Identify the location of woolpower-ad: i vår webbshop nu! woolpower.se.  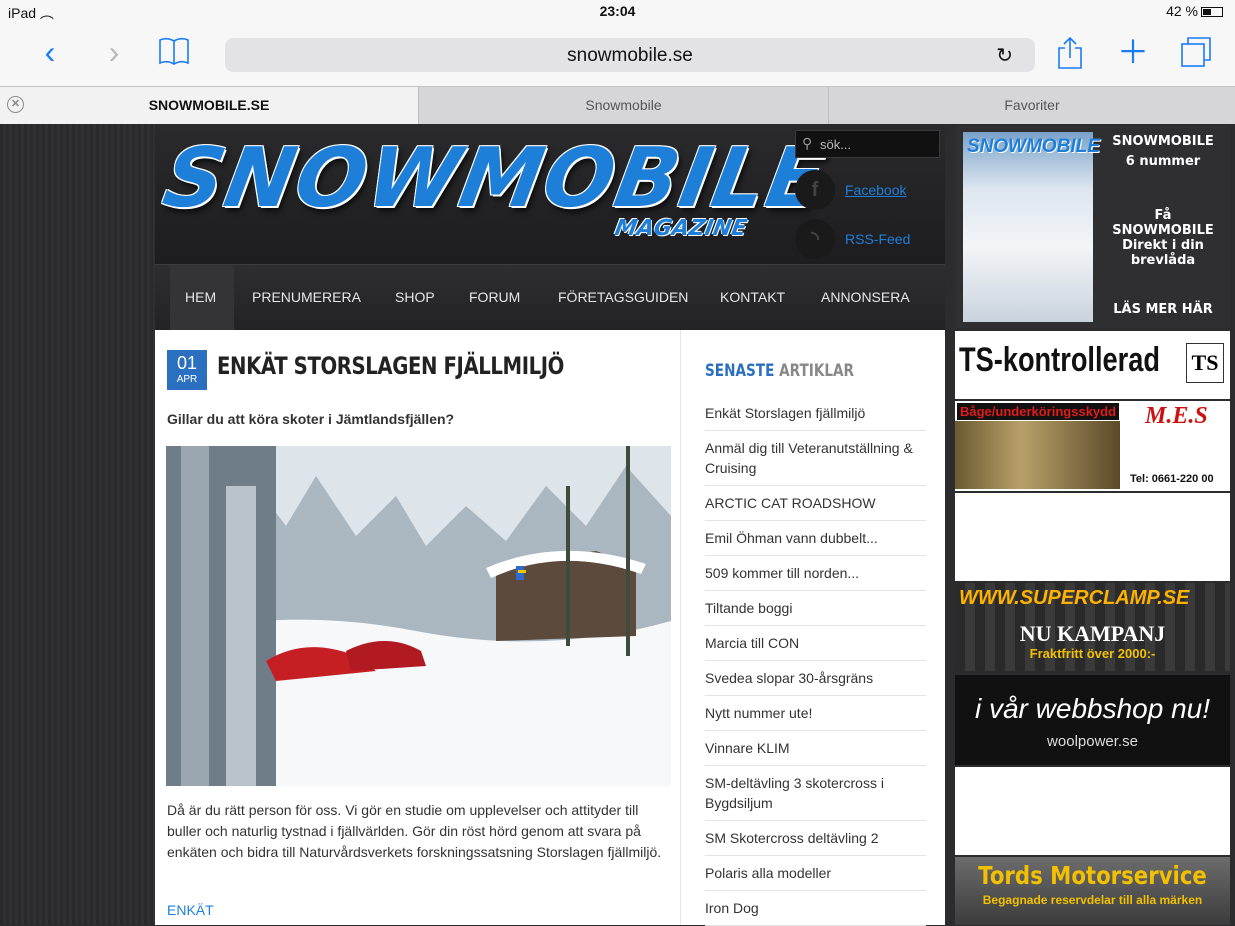
(1092, 720).